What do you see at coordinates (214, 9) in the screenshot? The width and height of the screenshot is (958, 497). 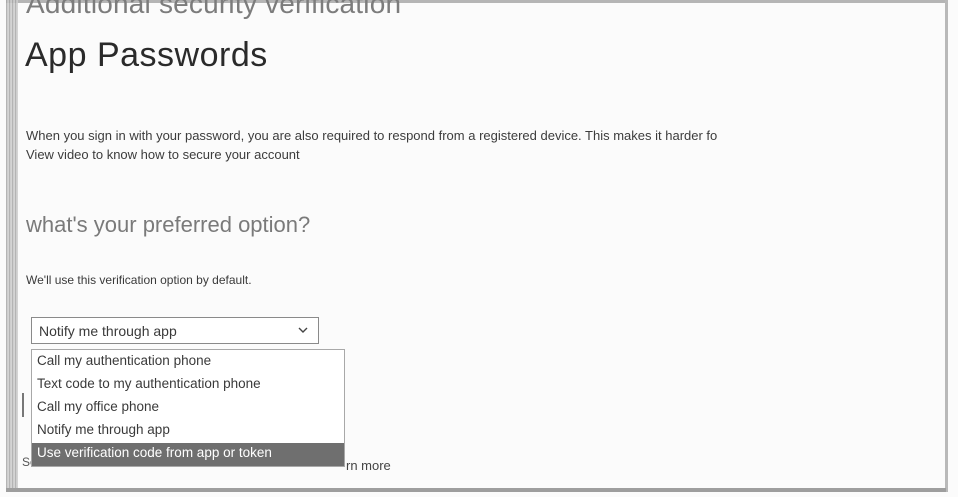 I see `section-title: Additional security verification` at bounding box center [214, 9].